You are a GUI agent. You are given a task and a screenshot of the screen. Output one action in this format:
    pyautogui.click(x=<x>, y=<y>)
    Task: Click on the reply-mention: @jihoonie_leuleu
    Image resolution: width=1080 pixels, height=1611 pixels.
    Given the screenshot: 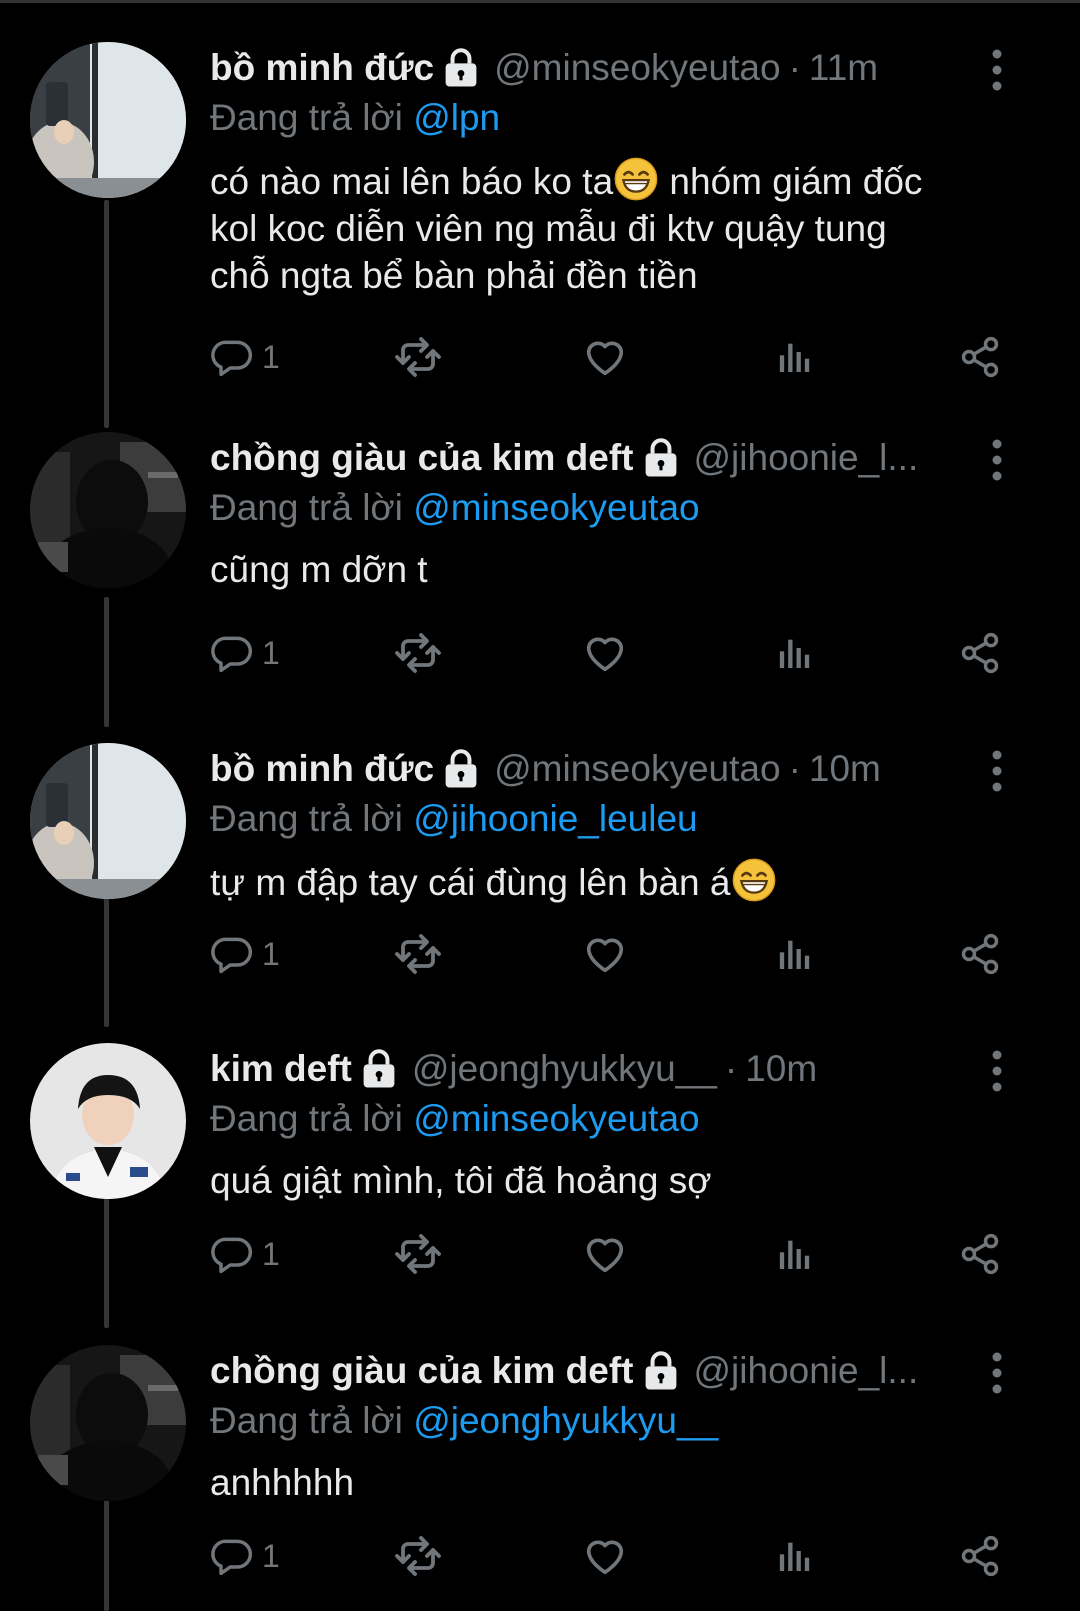 What is the action you would take?
    pyautogui.click(x=555, y=818)
    